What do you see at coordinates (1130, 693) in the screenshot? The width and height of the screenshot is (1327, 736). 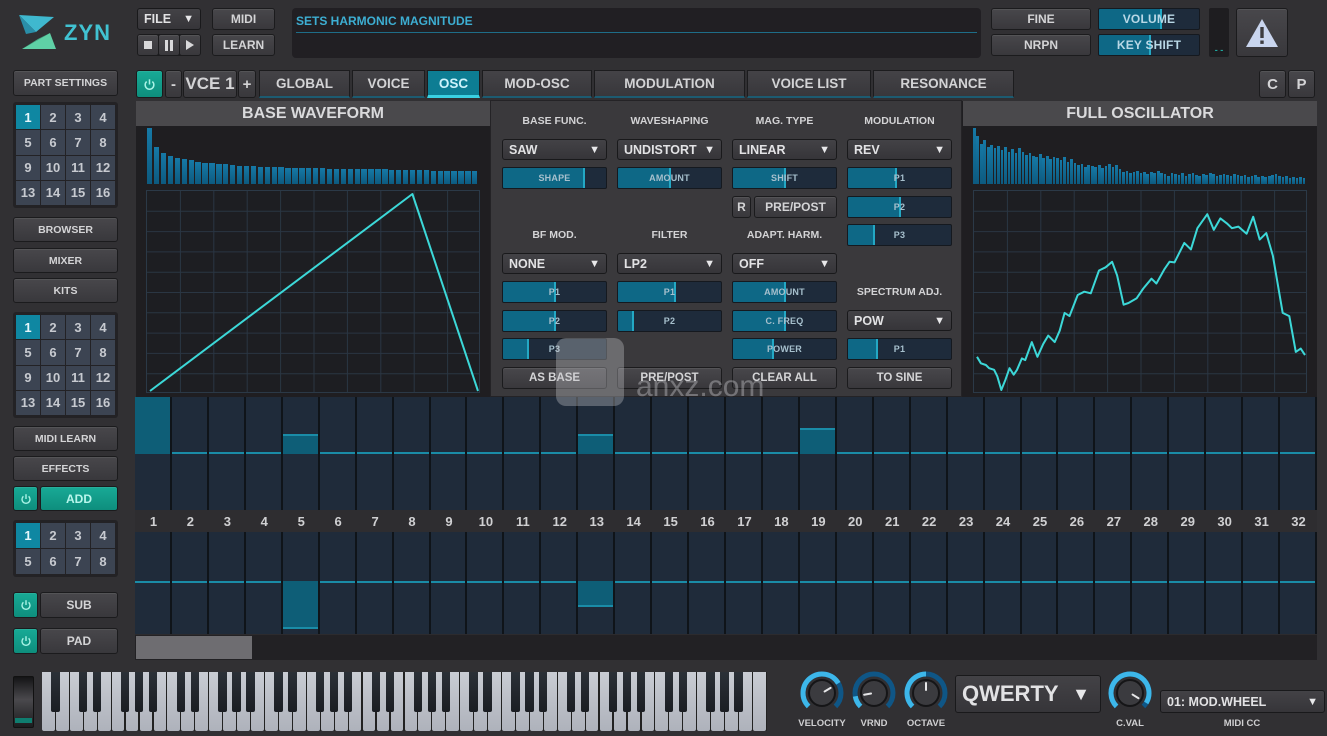 I see `c-val-knob` at bounding box center [1130, 693].